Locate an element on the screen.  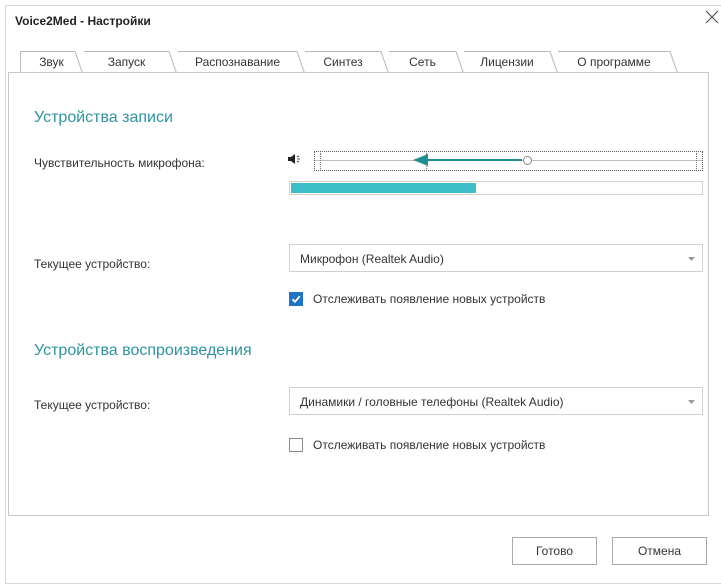
tab-network: Сеть is located at coordinates (422, 62).